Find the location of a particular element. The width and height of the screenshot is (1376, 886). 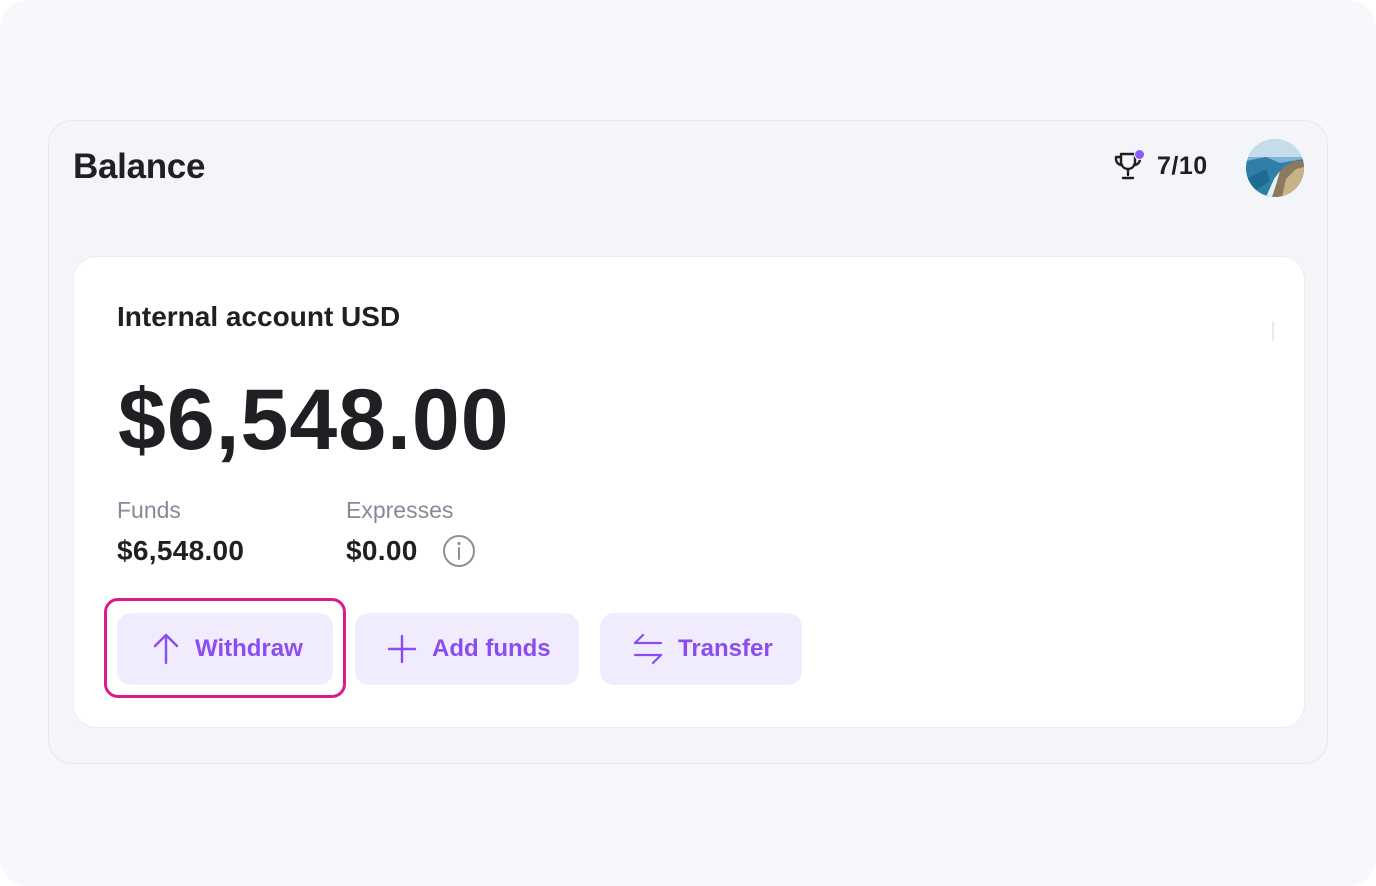

transfer-button: Transfer is located at coordinates (701, 649).